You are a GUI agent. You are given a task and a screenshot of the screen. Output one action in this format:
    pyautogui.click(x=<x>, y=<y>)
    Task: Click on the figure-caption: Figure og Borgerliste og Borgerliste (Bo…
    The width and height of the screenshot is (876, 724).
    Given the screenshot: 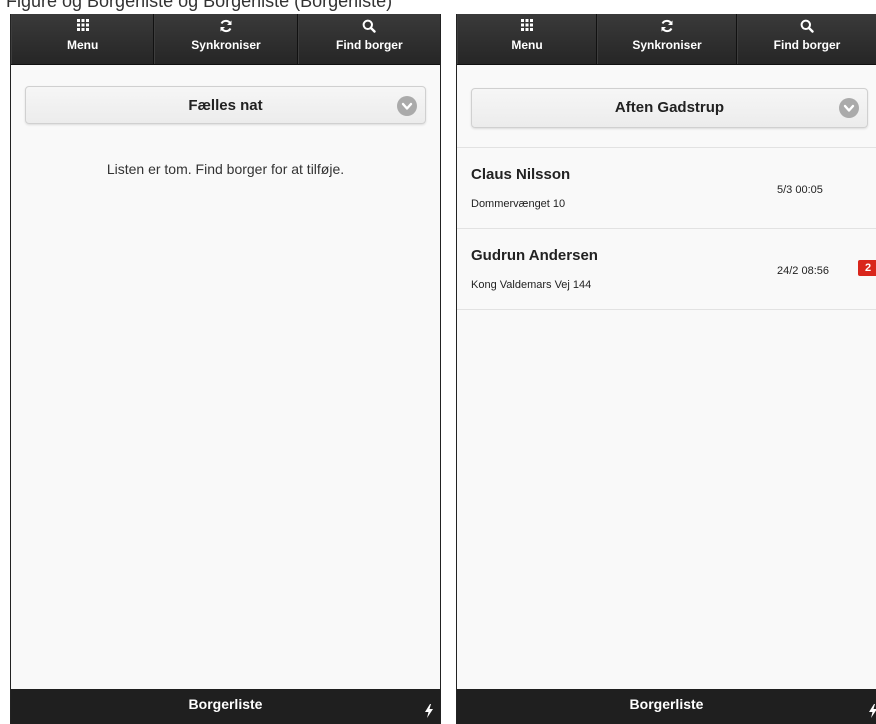 What is the action you would take?
    pyautogui.click(x=438, y=7)
    